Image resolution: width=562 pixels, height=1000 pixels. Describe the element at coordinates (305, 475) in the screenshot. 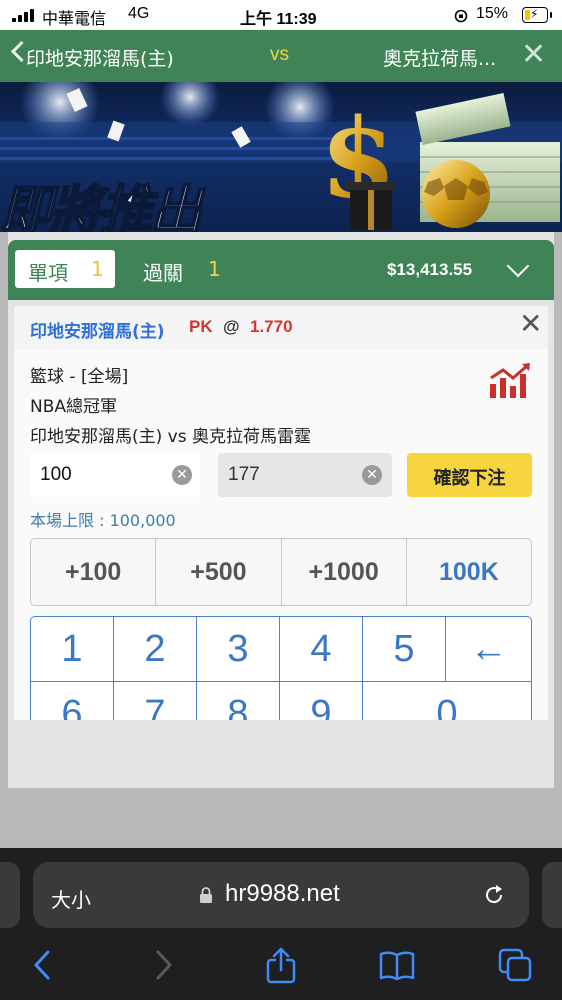

I see `to-win-input: 177 ✕` at that location.